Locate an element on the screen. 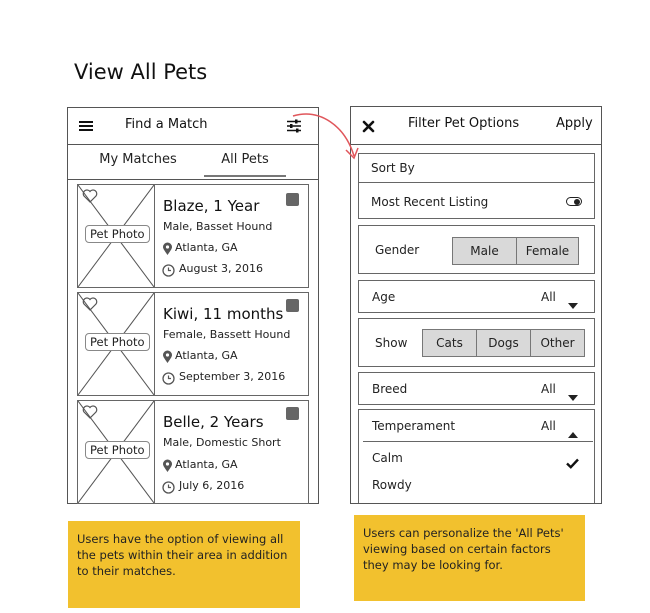 The height and width of the screenshot is (613, 650). most-recent-label: Most Recent Listing is located at coordinates (430, 202).